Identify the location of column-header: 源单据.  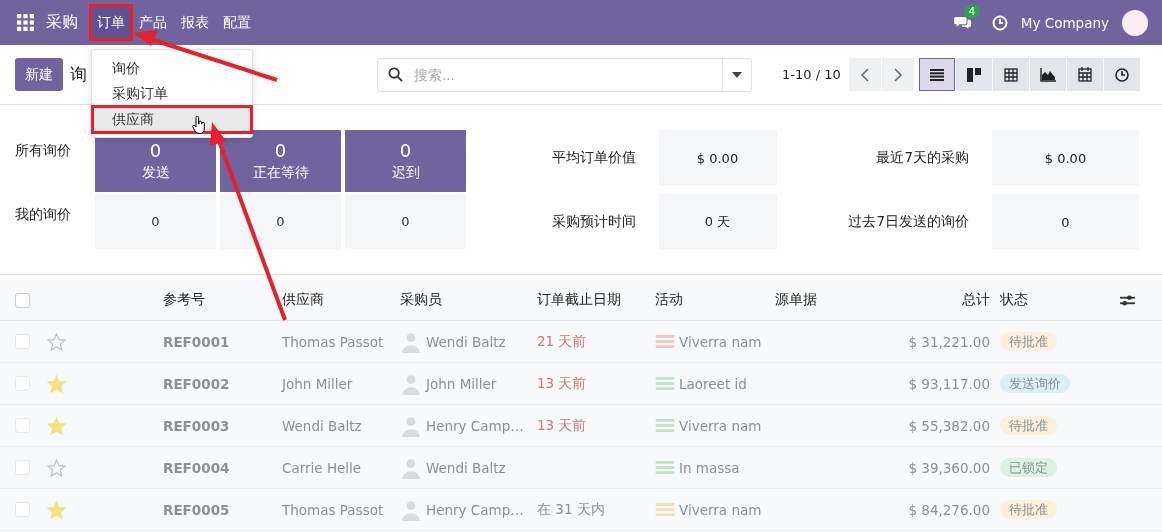
(835, 300).